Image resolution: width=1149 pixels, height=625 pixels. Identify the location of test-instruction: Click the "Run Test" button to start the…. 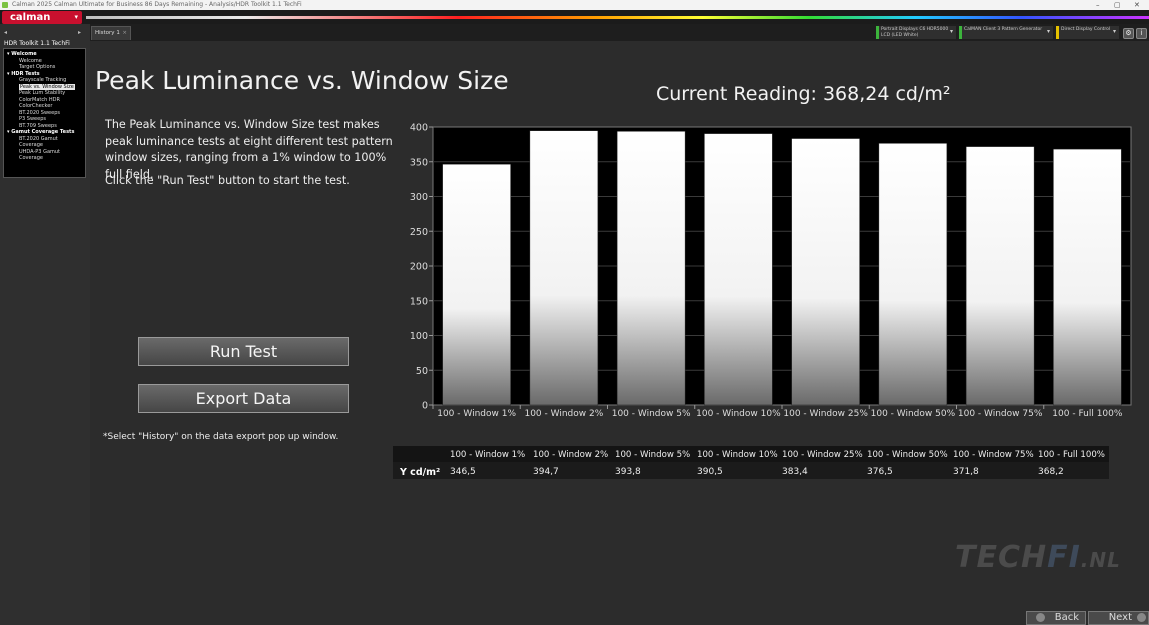
(227, 180).